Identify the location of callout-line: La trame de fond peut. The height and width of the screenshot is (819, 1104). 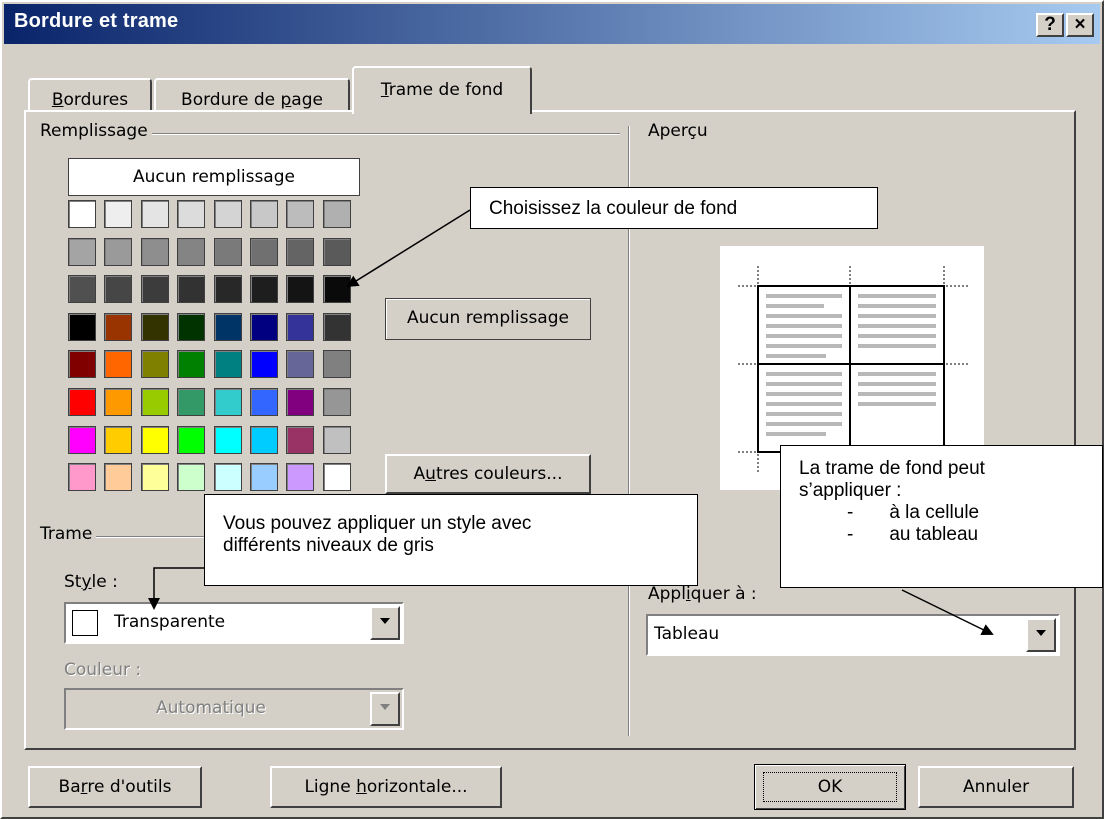
(892, 468).